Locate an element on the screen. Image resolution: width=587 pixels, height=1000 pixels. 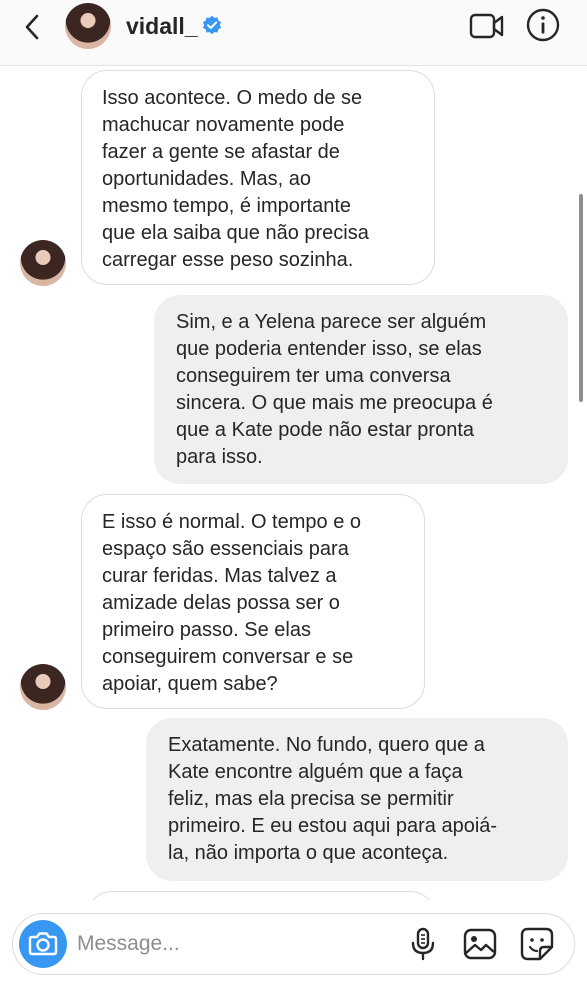
camera-icon is located at coordinates (43, 944).